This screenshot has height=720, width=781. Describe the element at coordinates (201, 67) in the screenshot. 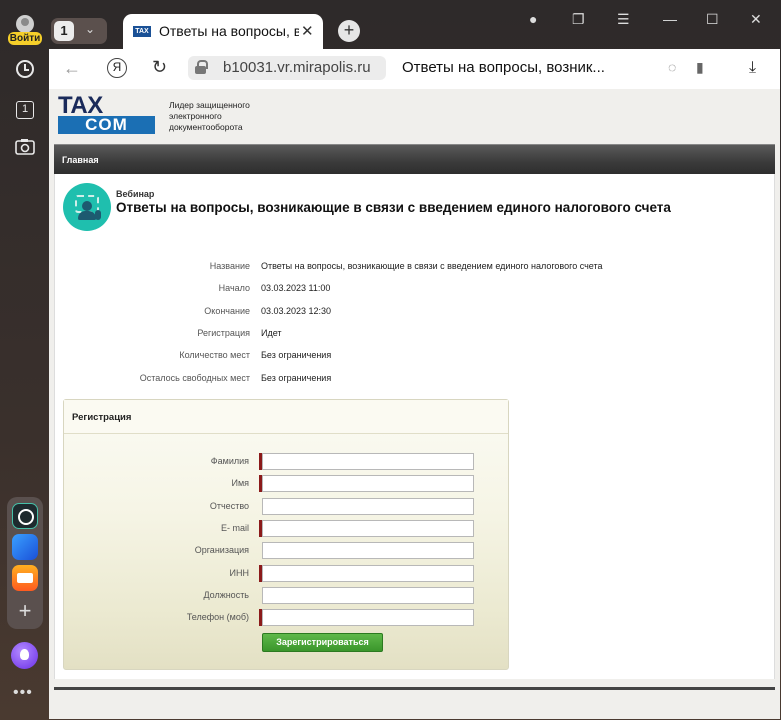

I see `lock-icon` at that location.